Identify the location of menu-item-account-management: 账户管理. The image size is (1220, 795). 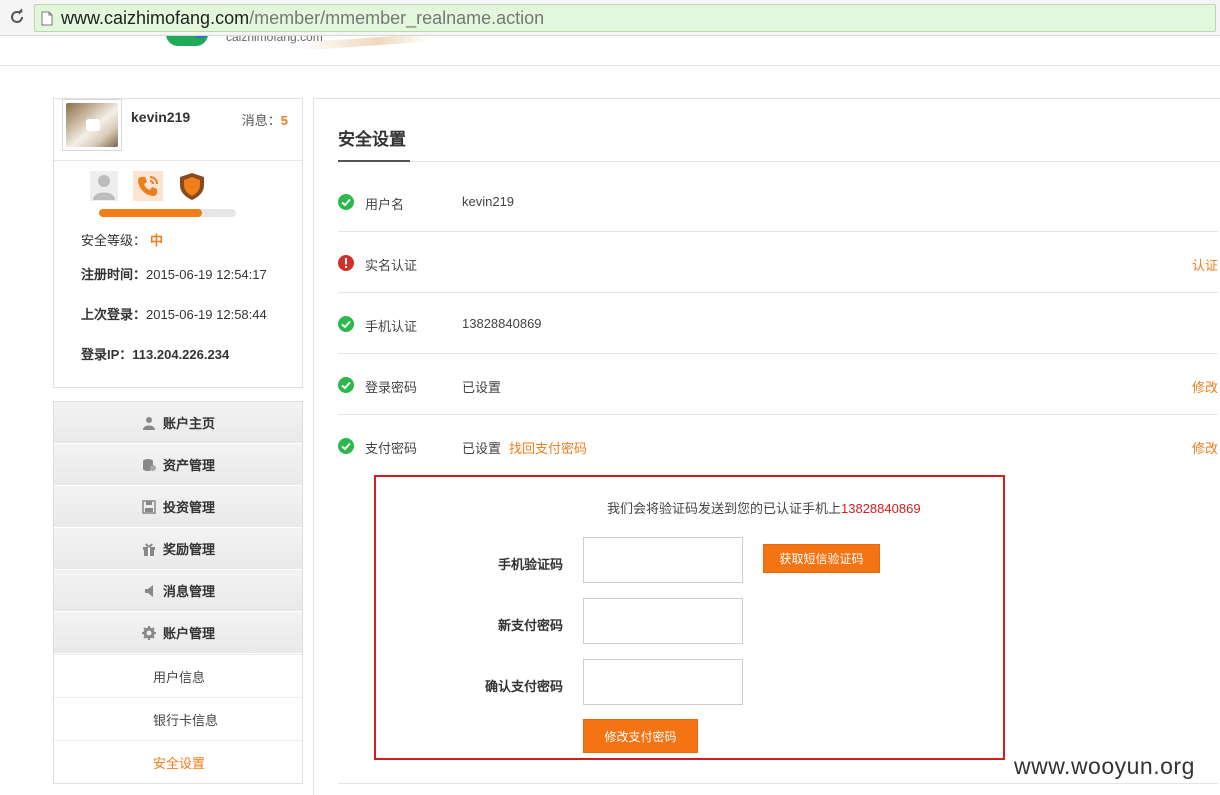
(178, 633).